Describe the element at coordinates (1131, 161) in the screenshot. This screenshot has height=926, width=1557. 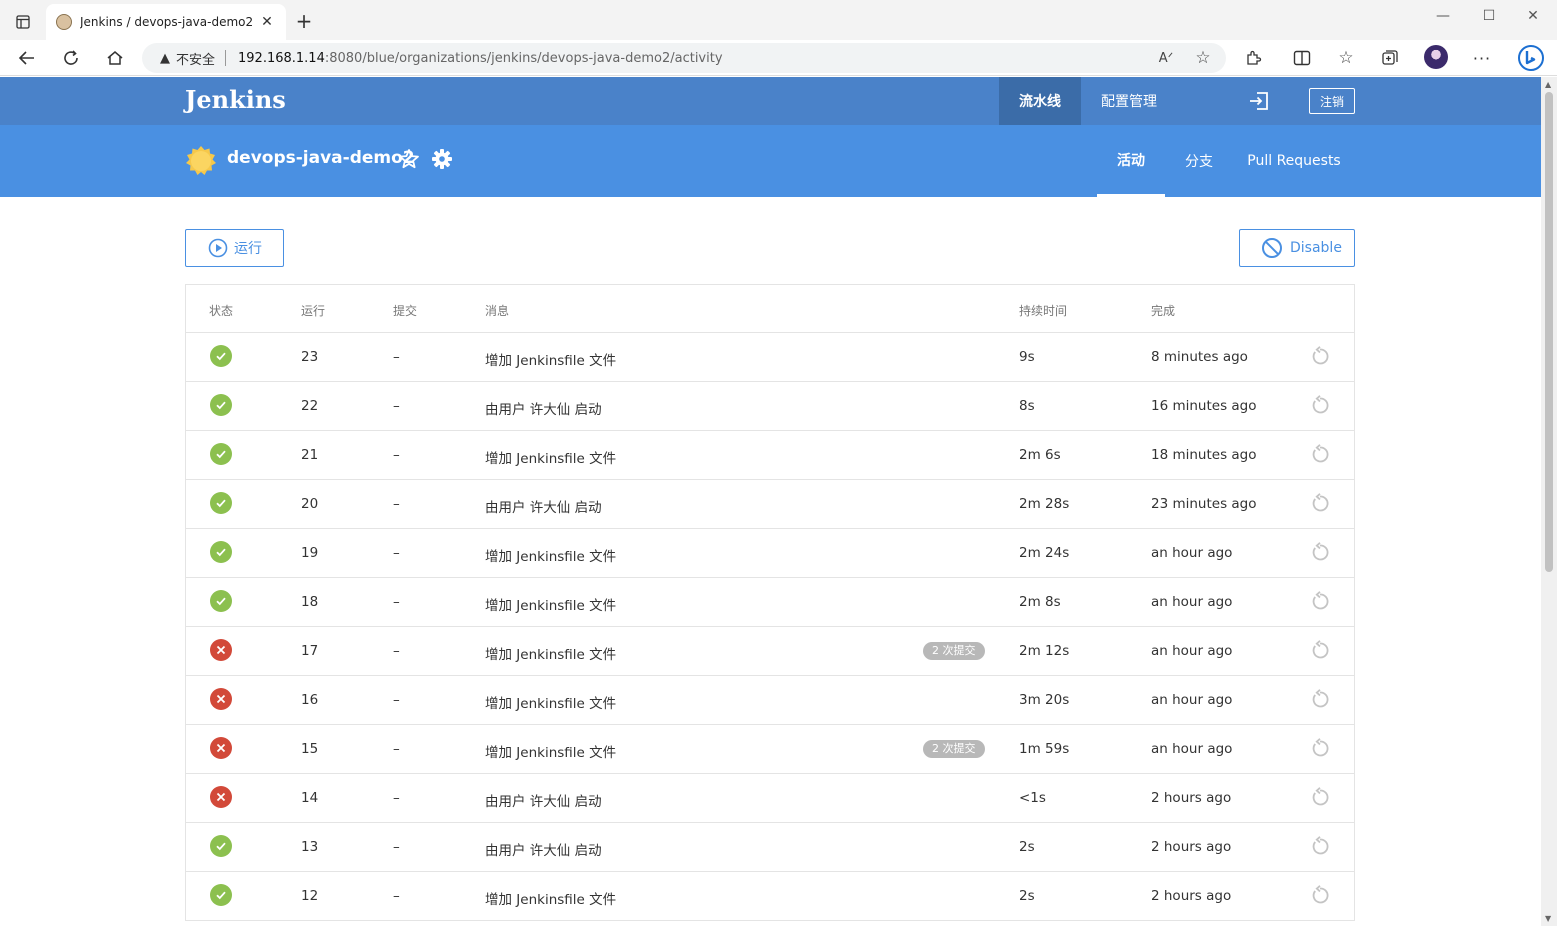
I see `tab-activity: 活动` at that location.